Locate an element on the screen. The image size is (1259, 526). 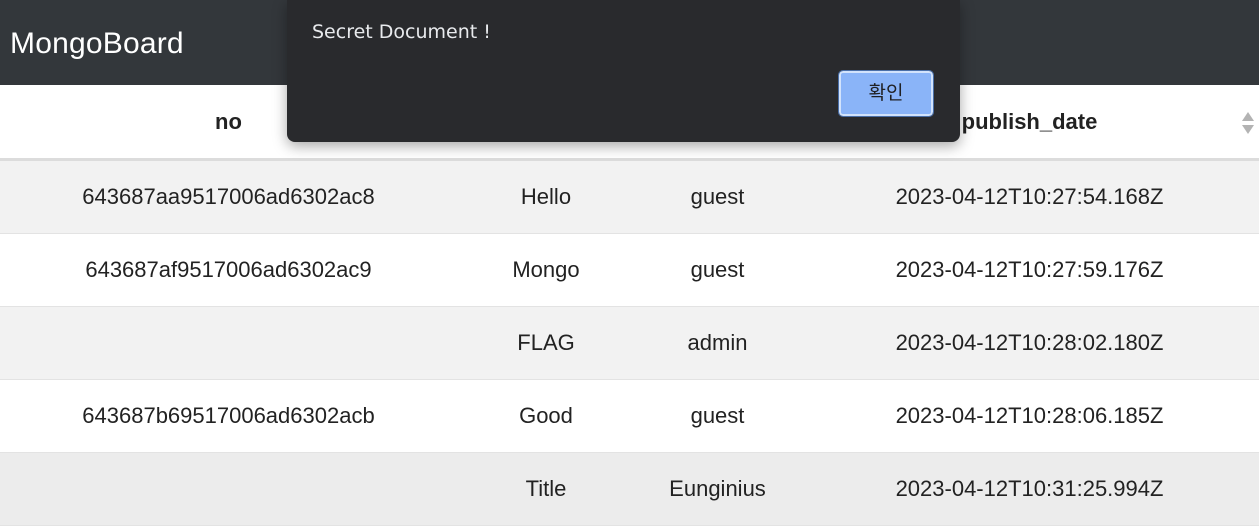
brand-logo-text: MongoBoard is located at coordinates (97, 44).